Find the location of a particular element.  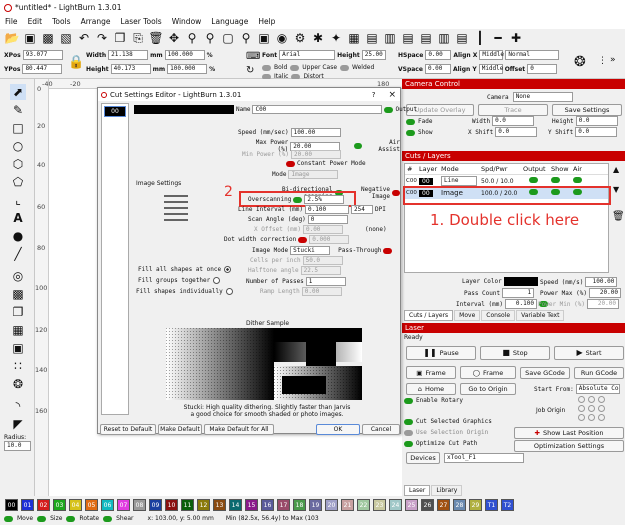

palette-swatch-05: 05 is located at coordinates (91, 504).